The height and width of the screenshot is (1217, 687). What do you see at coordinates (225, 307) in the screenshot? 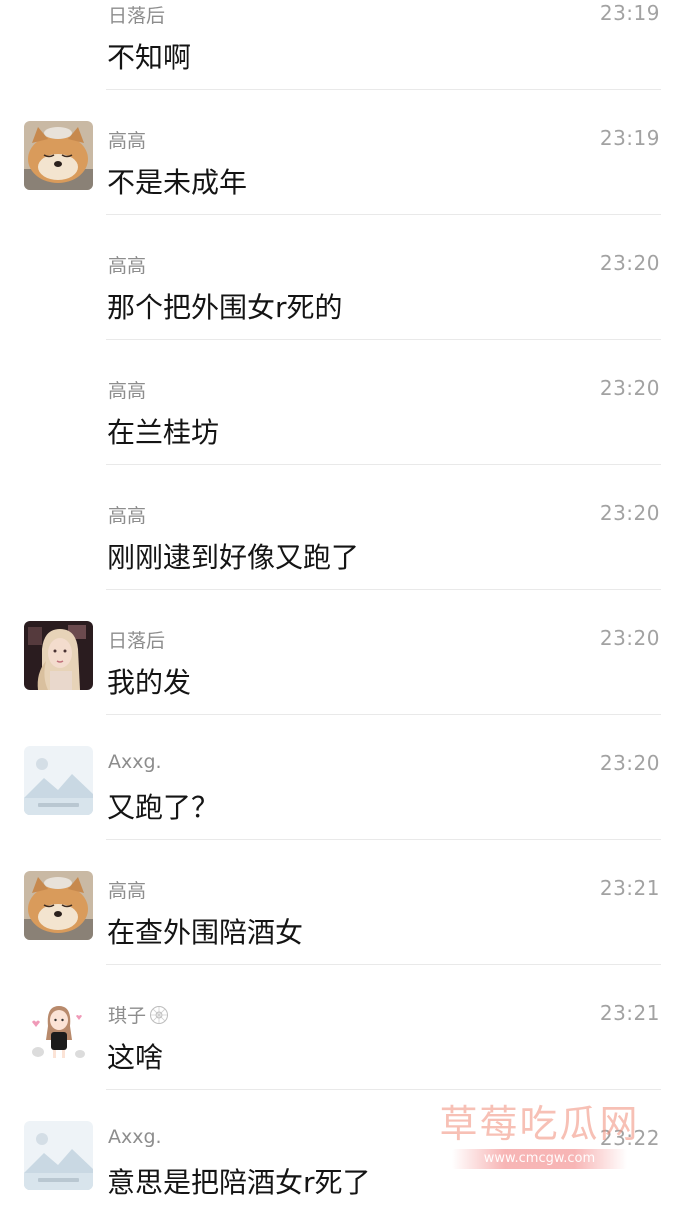
I see `message-text: 那个把外围女r死的` at bounding box center [225, 307].